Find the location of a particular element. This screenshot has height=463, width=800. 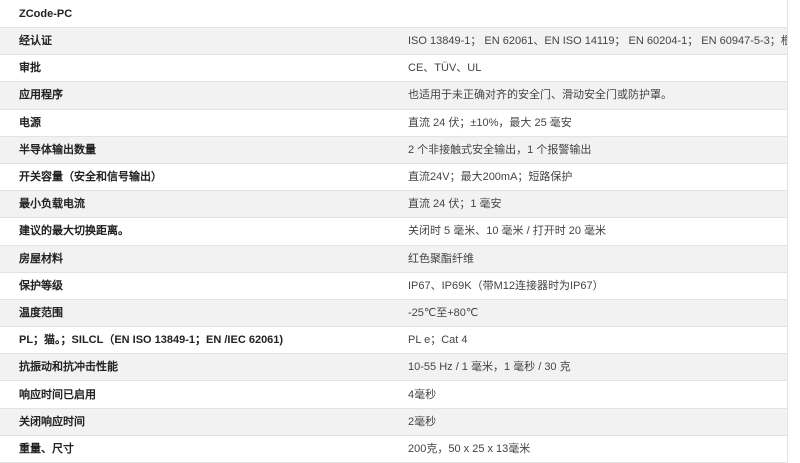

row-value: 关闭时 5 毫米、10 毫米 / 打开时 20 毫米 is located at coordinates (591, 231).